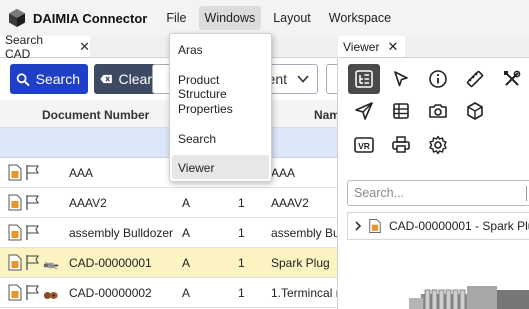 The image size is (529, 309). Describe the element at coordinates (325, 115) in the screenshot. I see `column-header-name: Nam` at that location.